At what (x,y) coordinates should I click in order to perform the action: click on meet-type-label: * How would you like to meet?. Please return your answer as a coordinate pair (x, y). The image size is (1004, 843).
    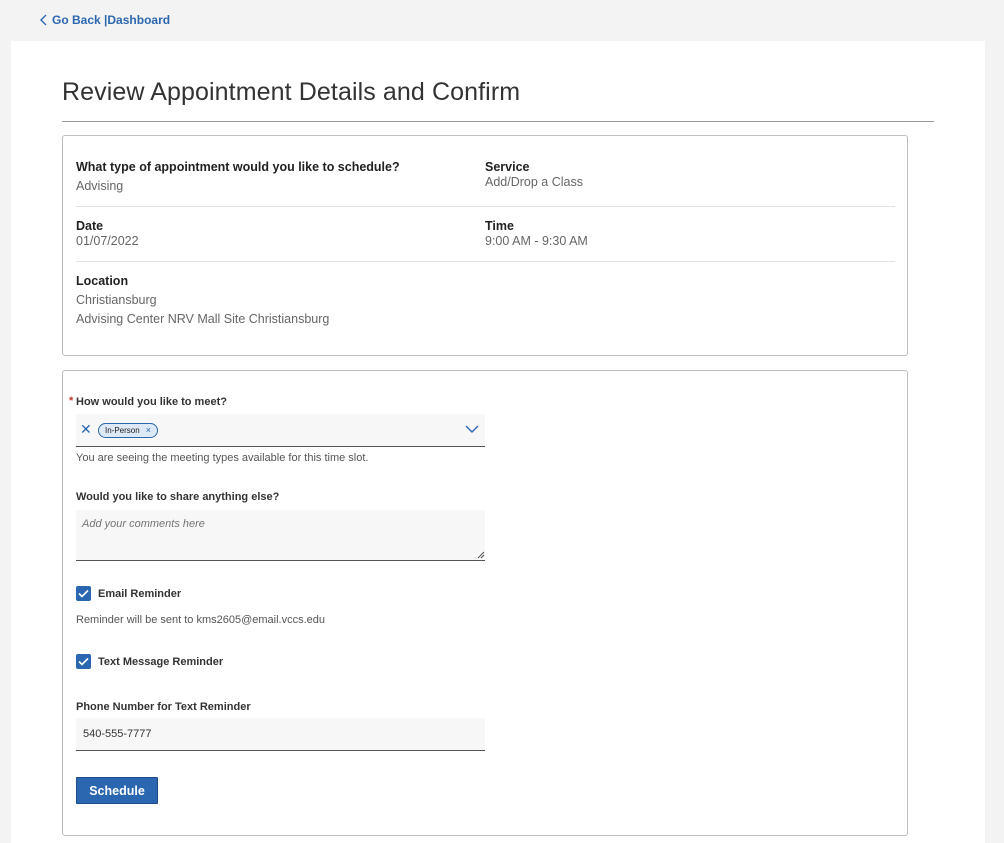
    Looking at the image, I should click on (148, 401).